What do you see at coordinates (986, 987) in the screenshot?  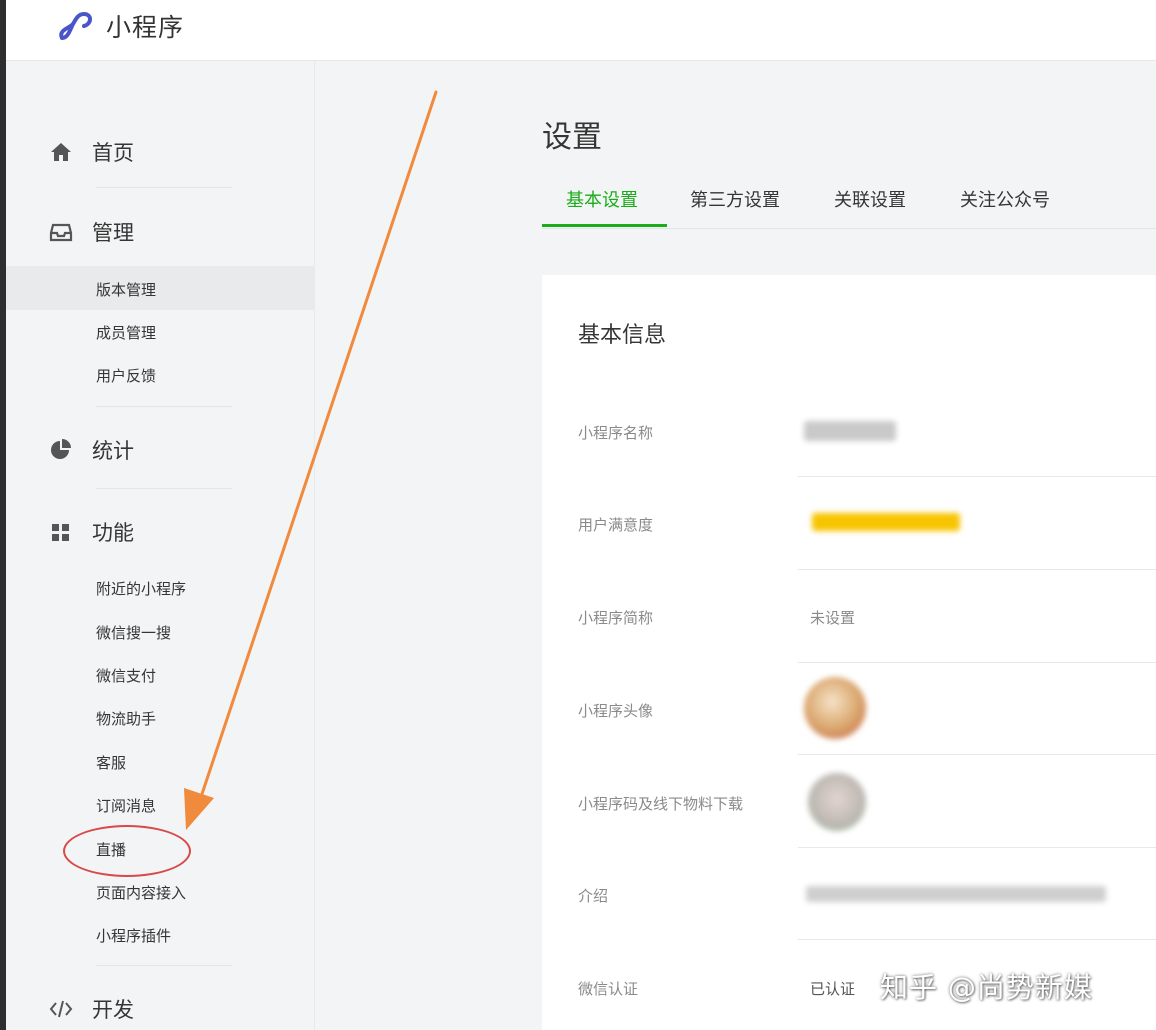 I see `watermark: 知乎 @尚势新媒` at bounding box center [986, 987].